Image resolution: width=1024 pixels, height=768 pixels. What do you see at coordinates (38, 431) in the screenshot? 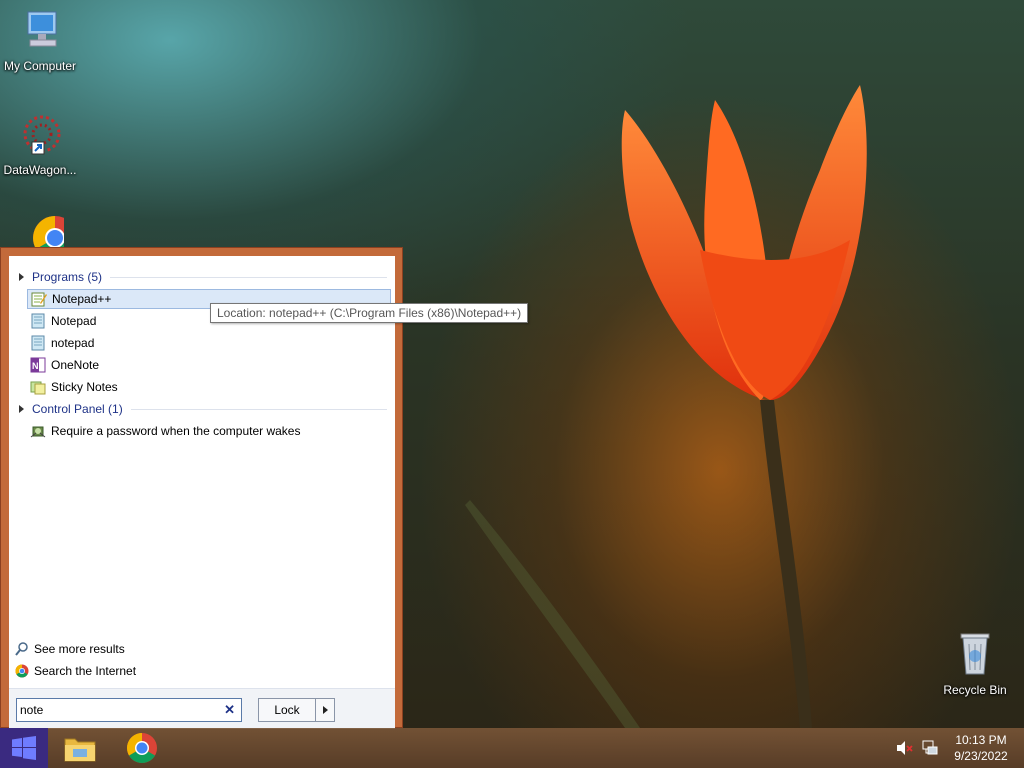
I see `power-options-icon` at bounding box center [38, 431].